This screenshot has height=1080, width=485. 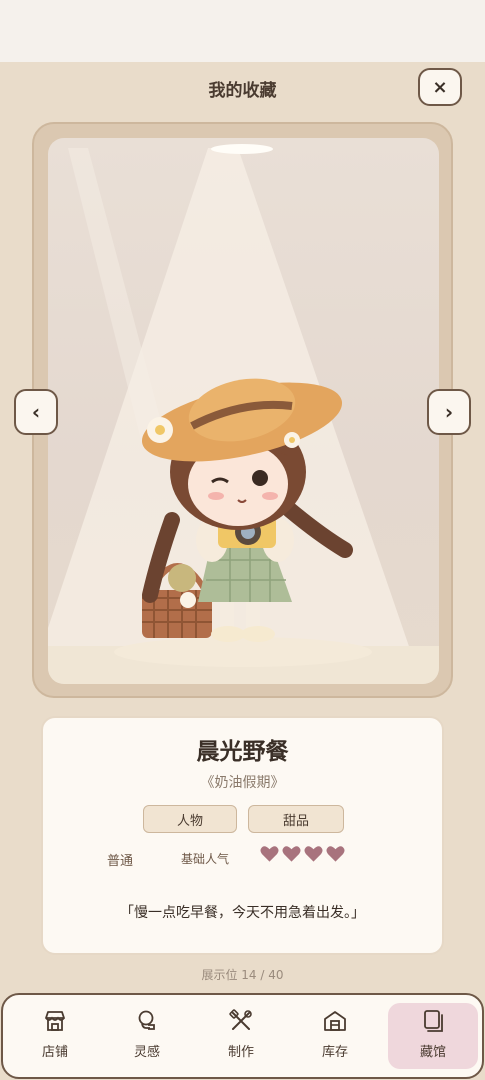 What do you see at coordinates (55, 1036) in the screenshot?
I see `nav-item-shop: 店铺` at bounding box center [55, 1036].